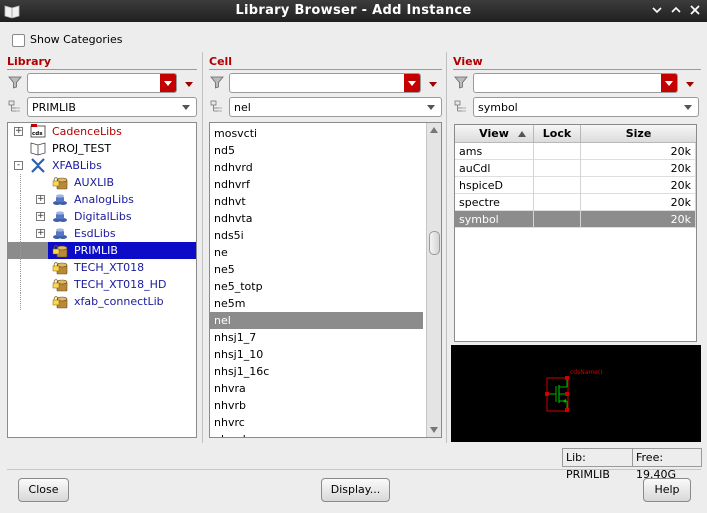 This screenshot has width=707, height=513. I want to click on cell-list-item: nhvrb, so click(316, 405).